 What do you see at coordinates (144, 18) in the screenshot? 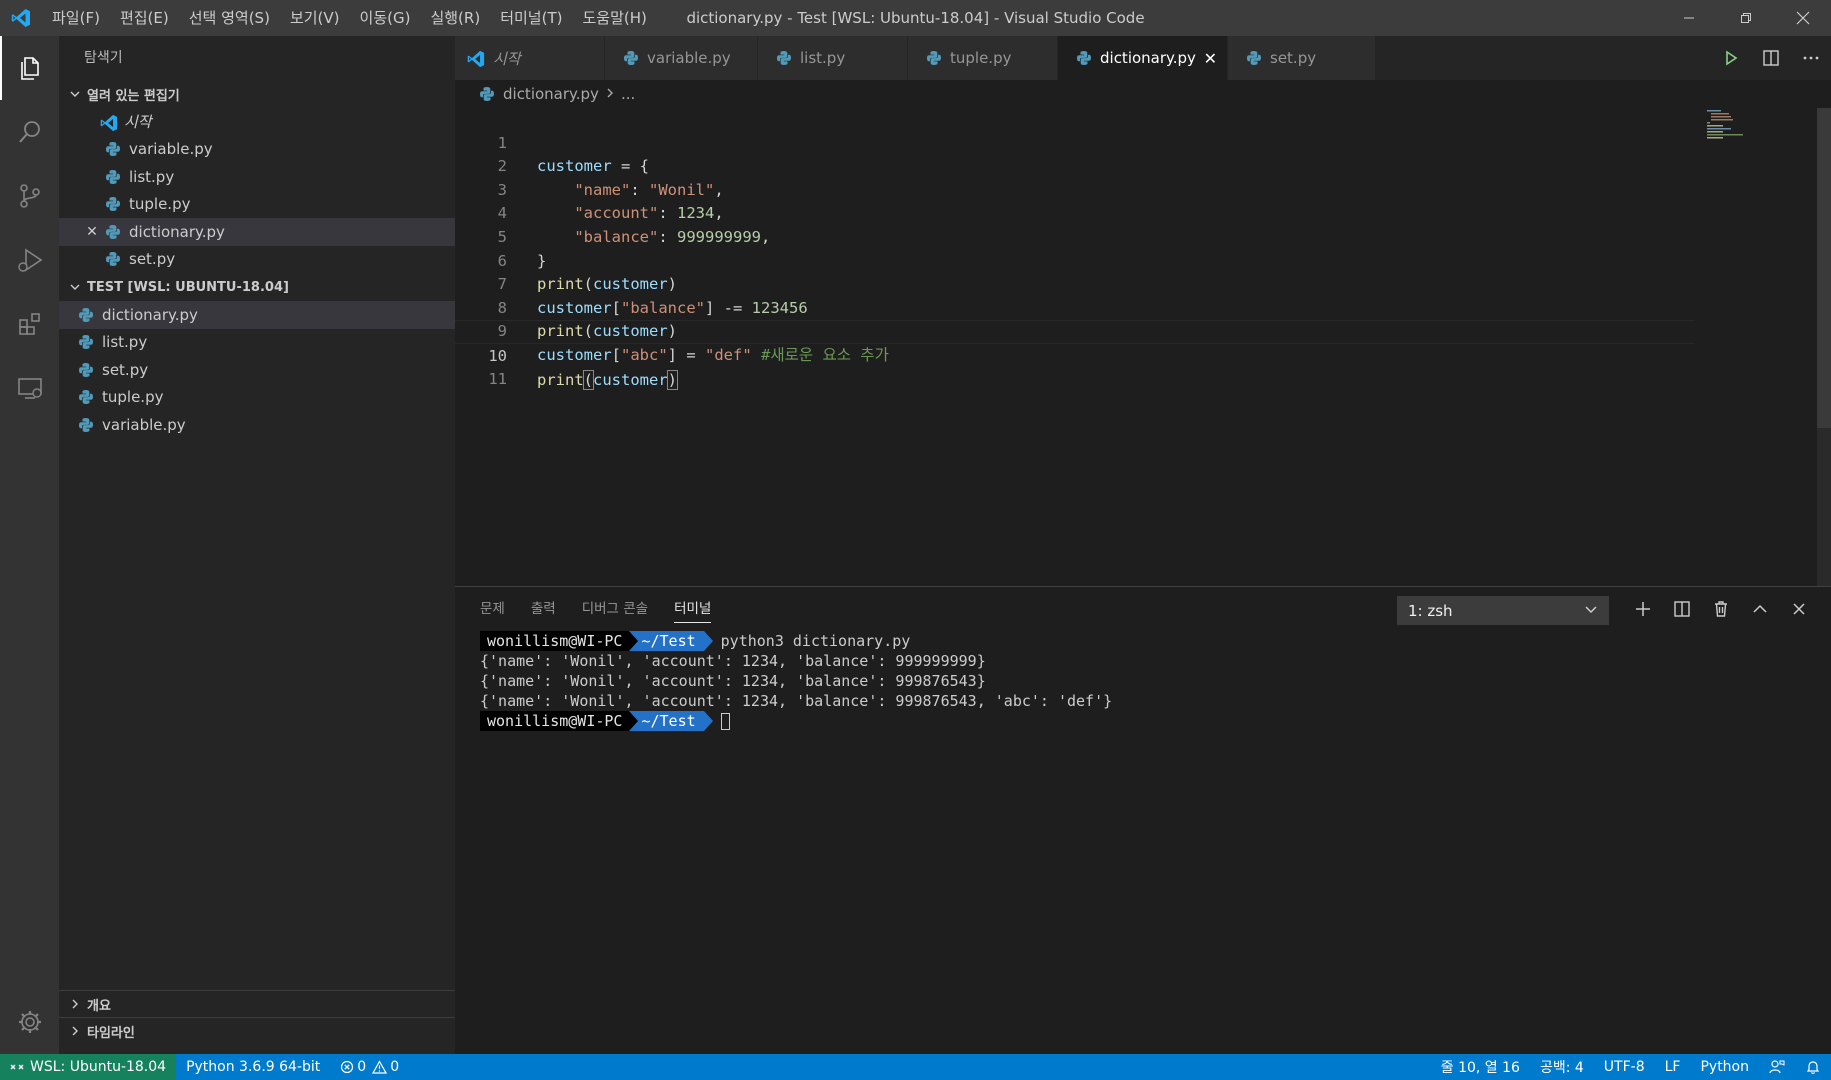
I see `menu-edit: 편집(E)` at bounding box center [144, 18].